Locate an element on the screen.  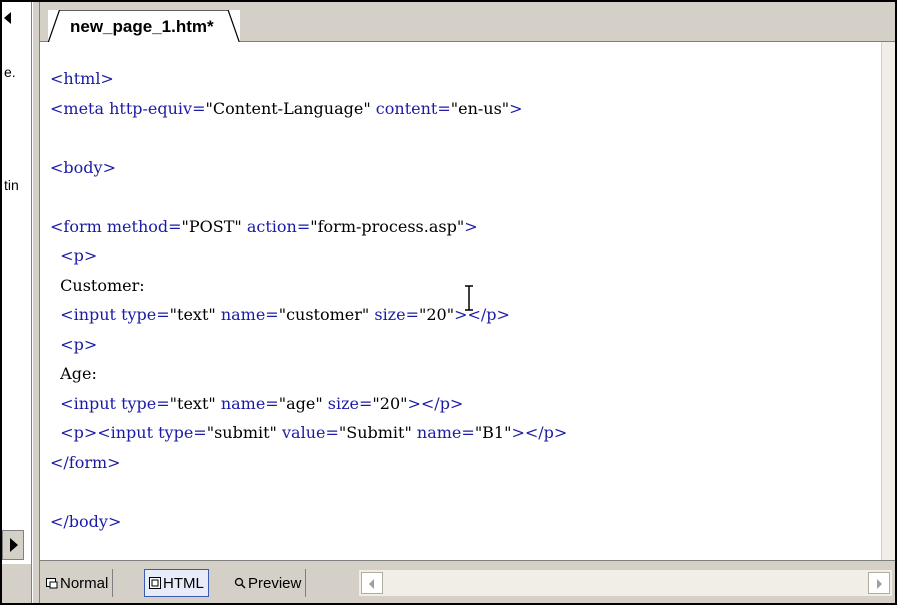
html-view-label: HTML is located at coordinates (183, 583).